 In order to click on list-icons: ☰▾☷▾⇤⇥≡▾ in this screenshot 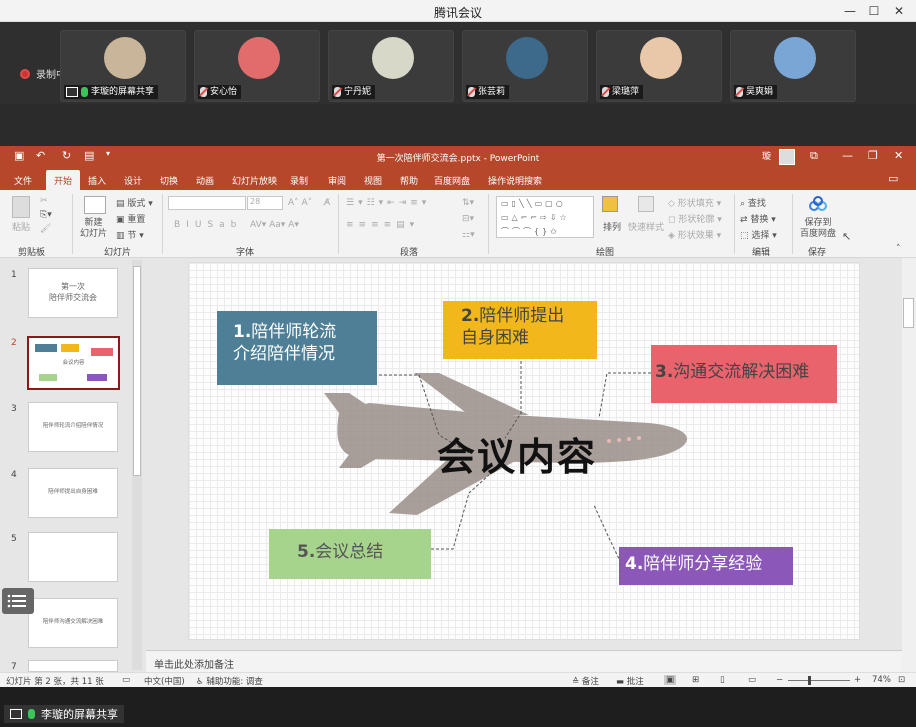, I will do `click(388, 203)`.